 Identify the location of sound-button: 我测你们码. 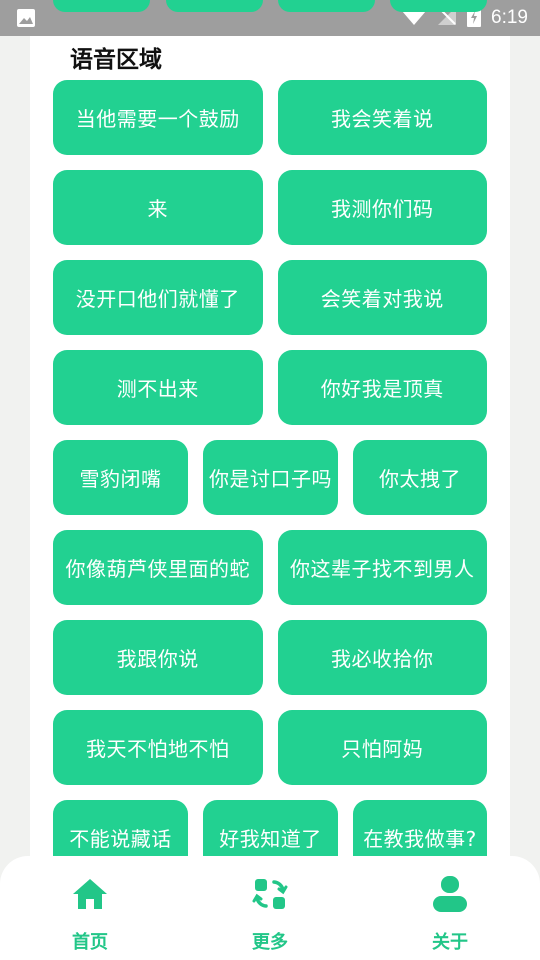
(382, 207).